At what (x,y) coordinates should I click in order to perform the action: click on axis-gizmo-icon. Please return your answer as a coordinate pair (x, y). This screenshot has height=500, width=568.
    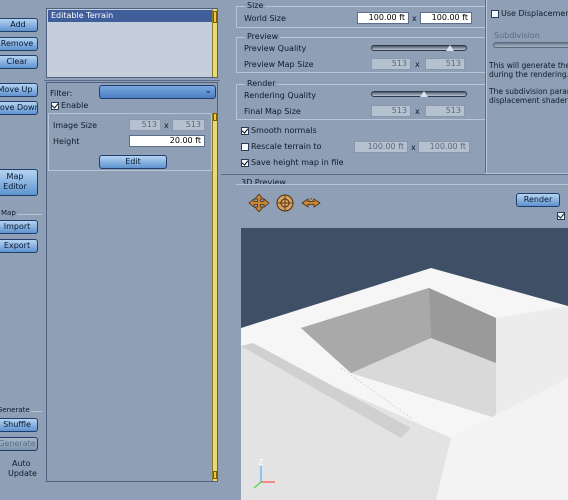
    Looking at the image, I should click on (264, 477).